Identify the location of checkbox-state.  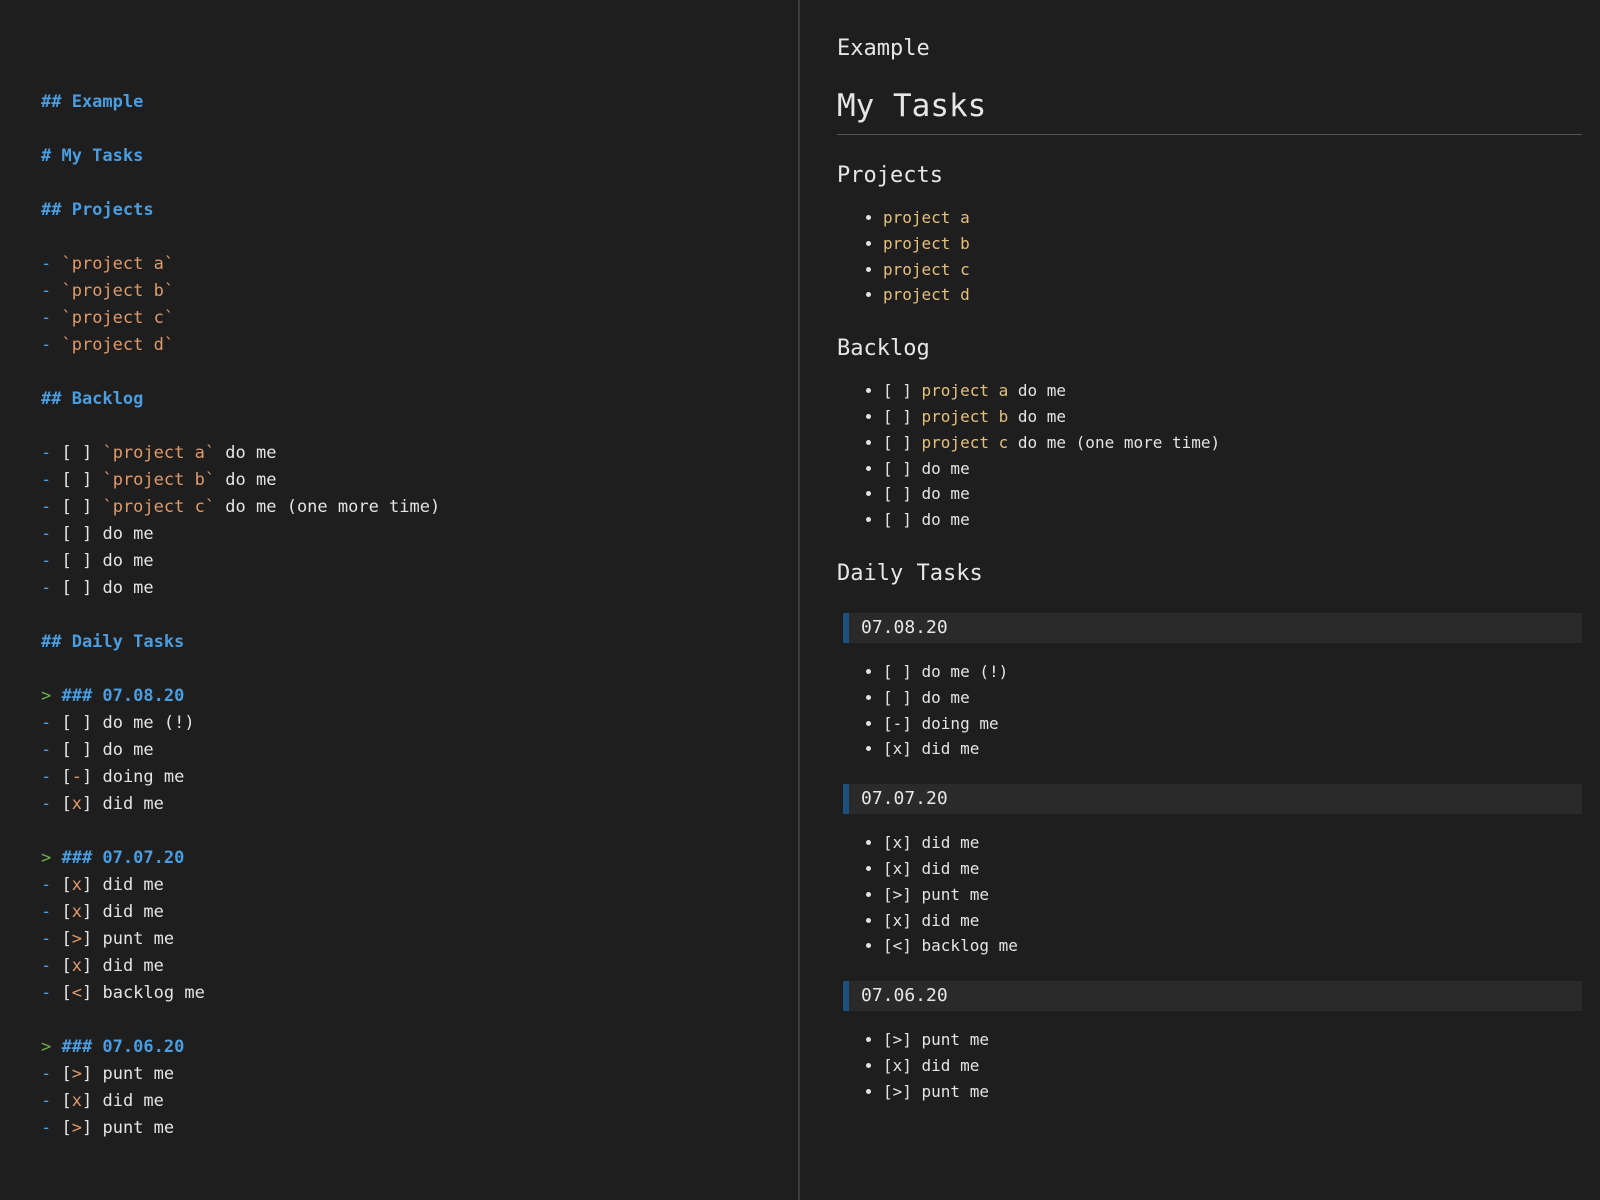
(77, 750).